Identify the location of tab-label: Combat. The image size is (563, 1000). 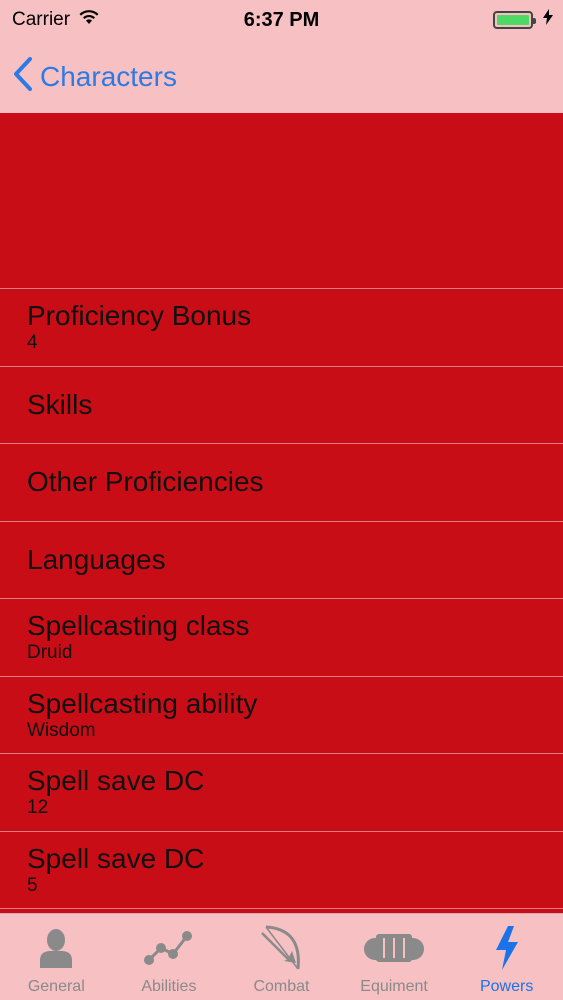
(281, 986).